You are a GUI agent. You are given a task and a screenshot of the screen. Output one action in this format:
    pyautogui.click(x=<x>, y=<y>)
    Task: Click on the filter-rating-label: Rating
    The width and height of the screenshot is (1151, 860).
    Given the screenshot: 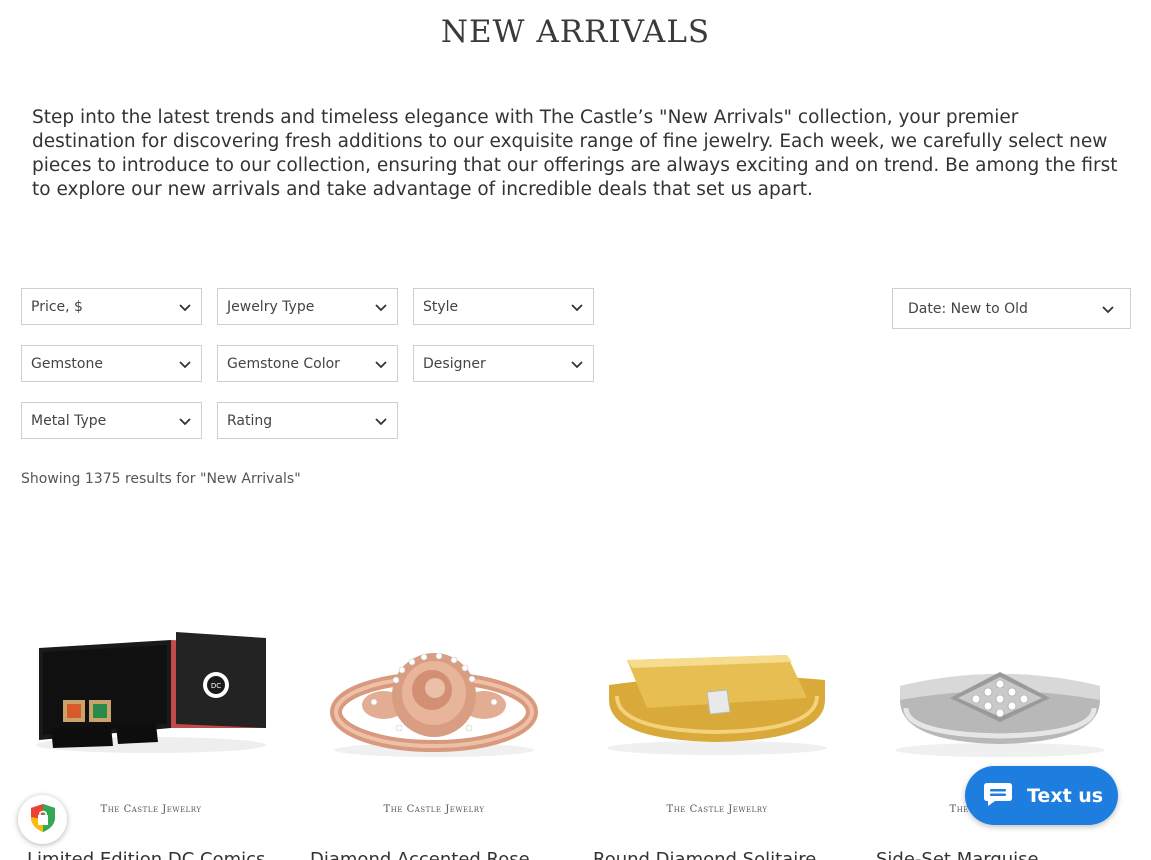 What is the action you would take?
    pyautogui.click(x=250, y=420)
    